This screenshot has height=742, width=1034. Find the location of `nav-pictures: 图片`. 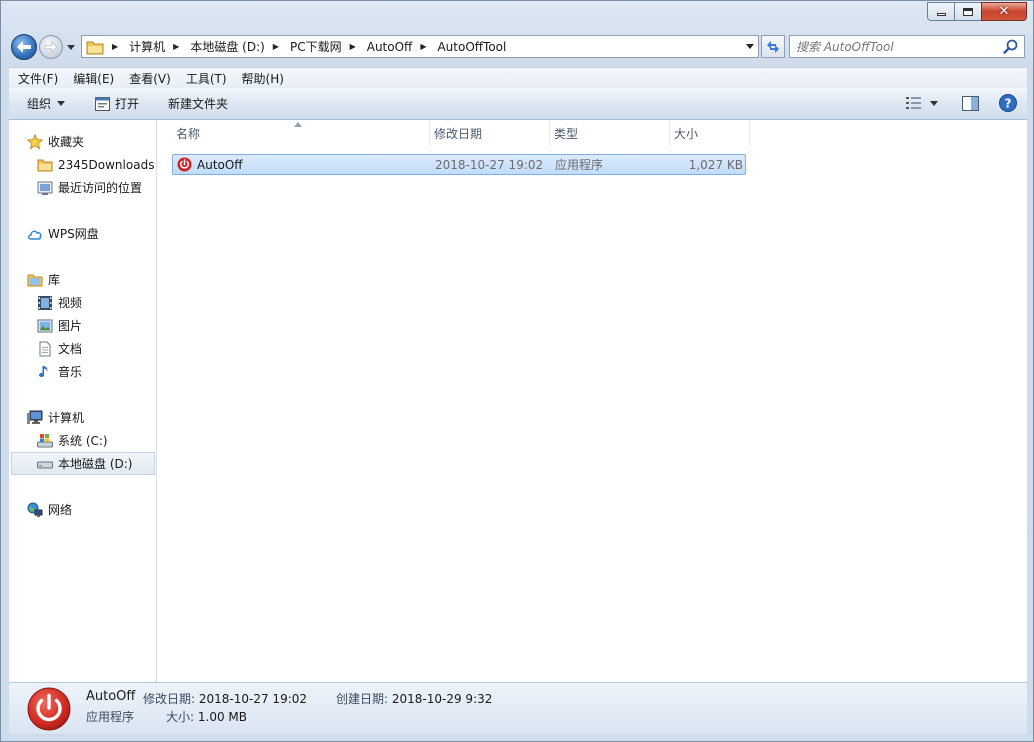

nav-pictures: 图片 is located at coordinates (82, 325).